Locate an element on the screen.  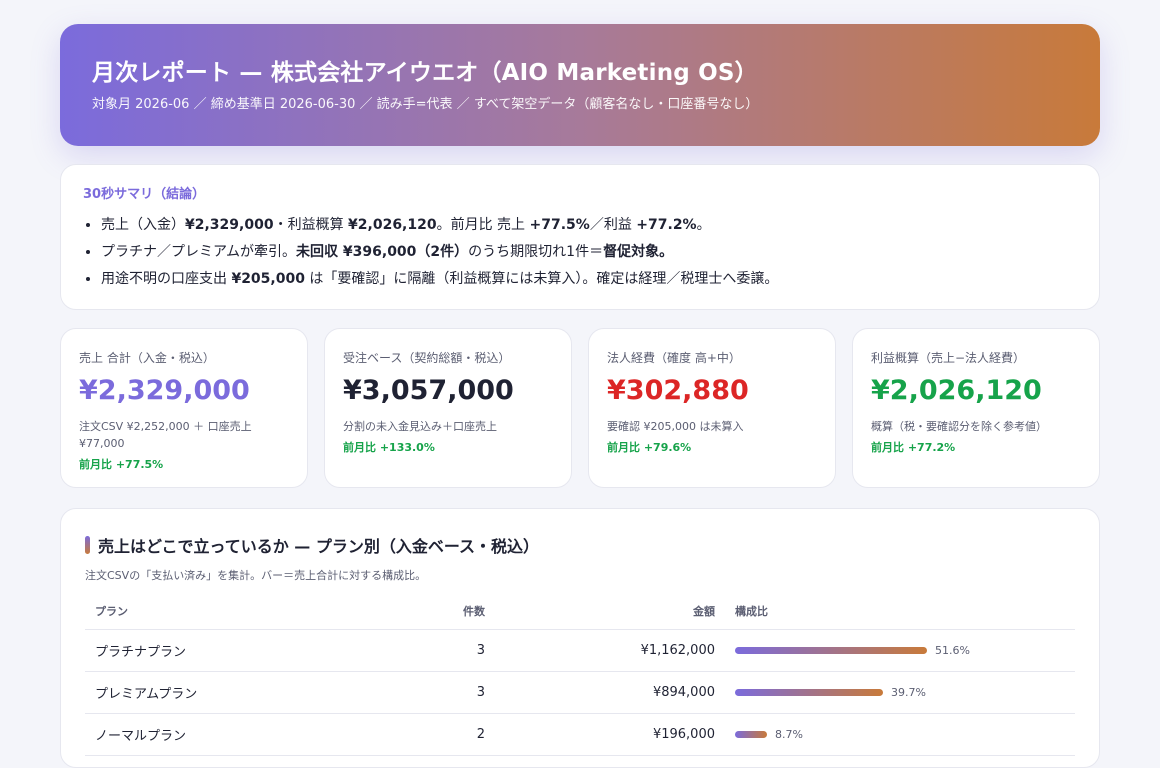
table-row: プレミアムプラン 3 ¥894,000 39.7% is located at coordinates (580, 692).